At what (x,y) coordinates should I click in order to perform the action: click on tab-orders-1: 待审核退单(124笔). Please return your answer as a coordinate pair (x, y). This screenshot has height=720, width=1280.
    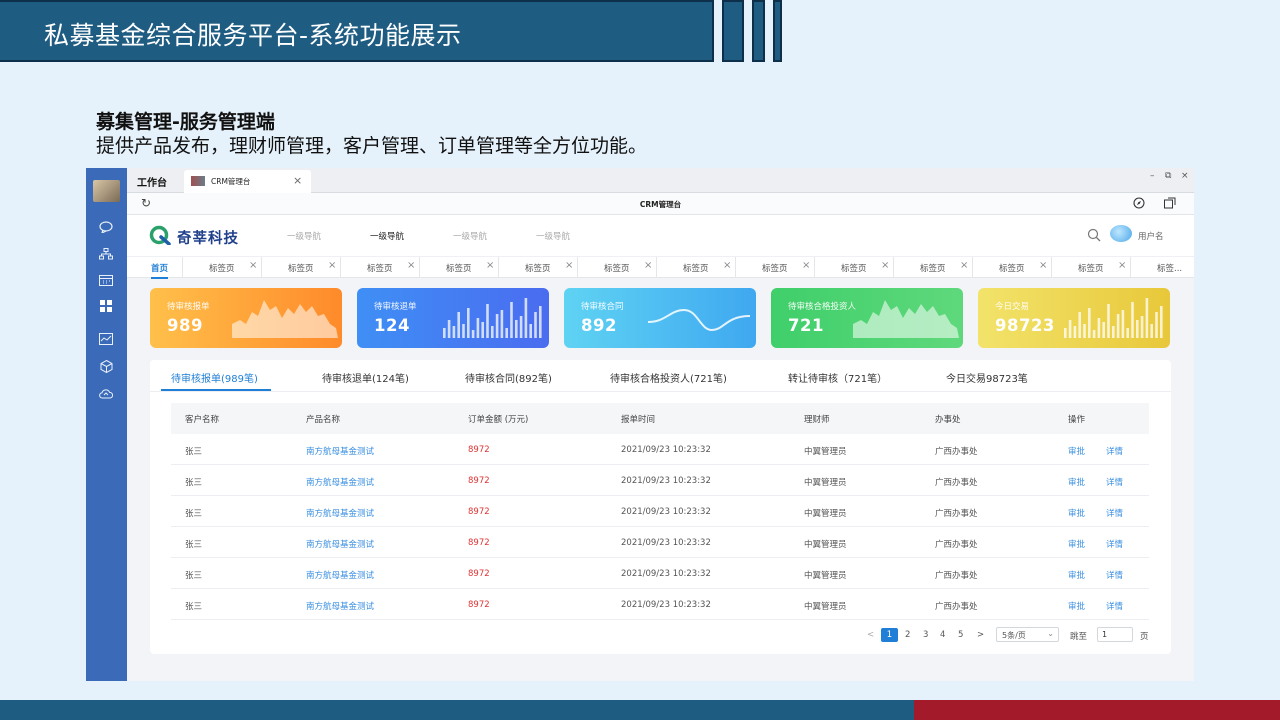
    Looking at the image, I should click on (365, 377).